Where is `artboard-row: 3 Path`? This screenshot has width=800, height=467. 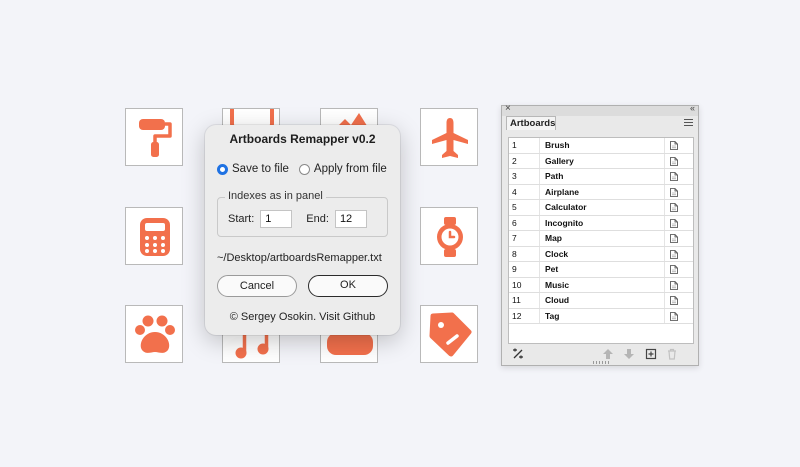 artboard-row: 3 Path is located at coordinates (601, 177).